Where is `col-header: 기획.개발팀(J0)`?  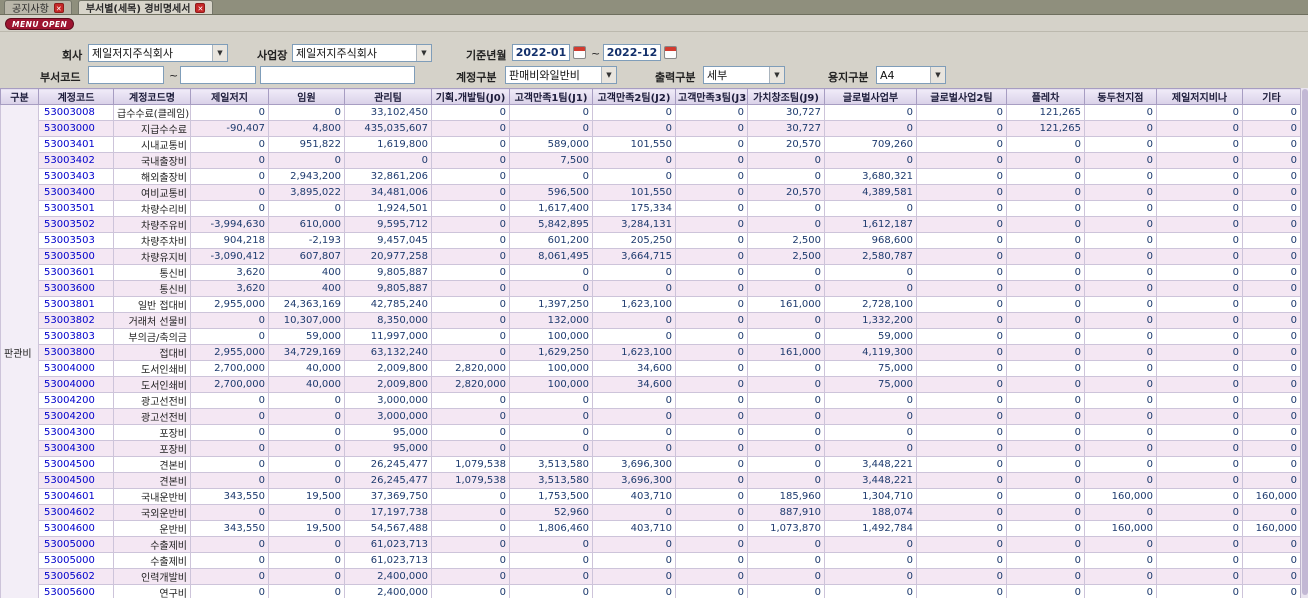 col-header: 기획.개발팀(J0) is located at coordinates (470, 96).